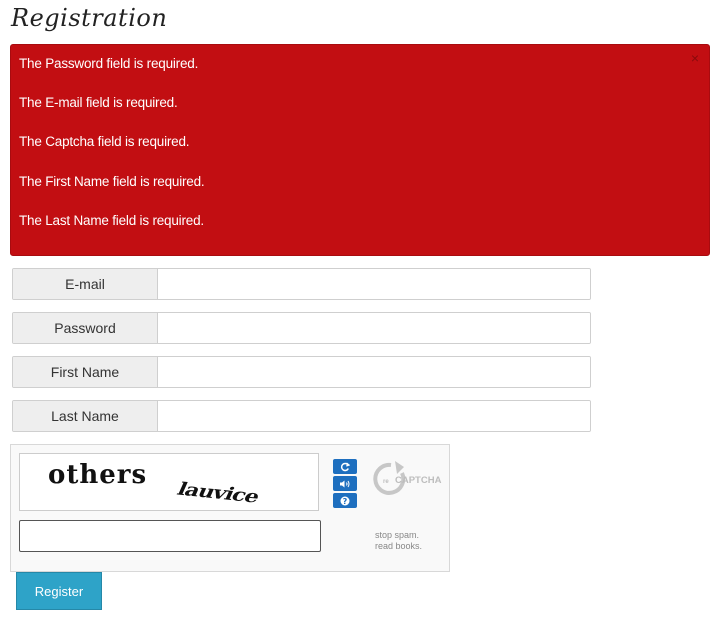 This screenshot has height=618, width=716. I want to click on recaptcha-logo-text: CAPTCHA, so click(418, 480).